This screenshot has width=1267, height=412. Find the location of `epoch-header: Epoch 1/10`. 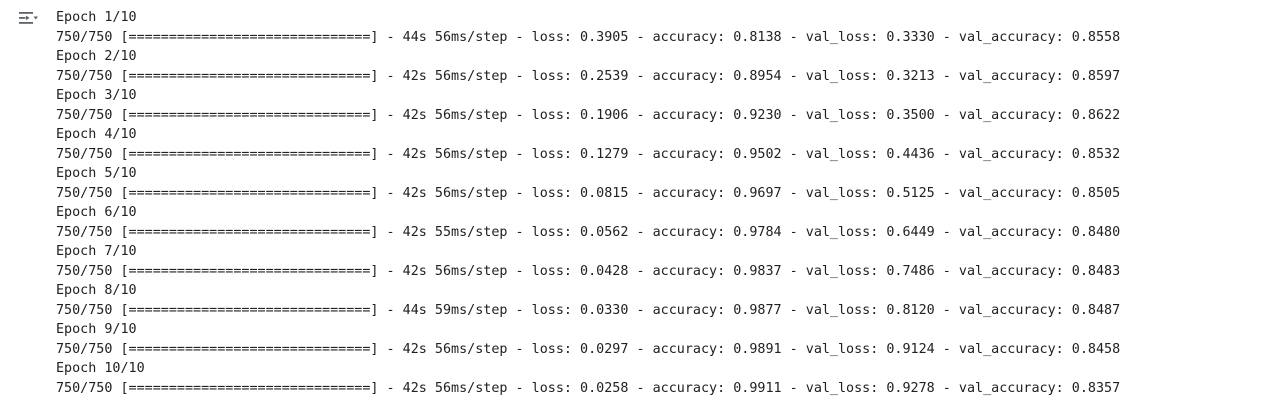

epoch-header: Epoch 1/10 is located at coordinates (96, 17).